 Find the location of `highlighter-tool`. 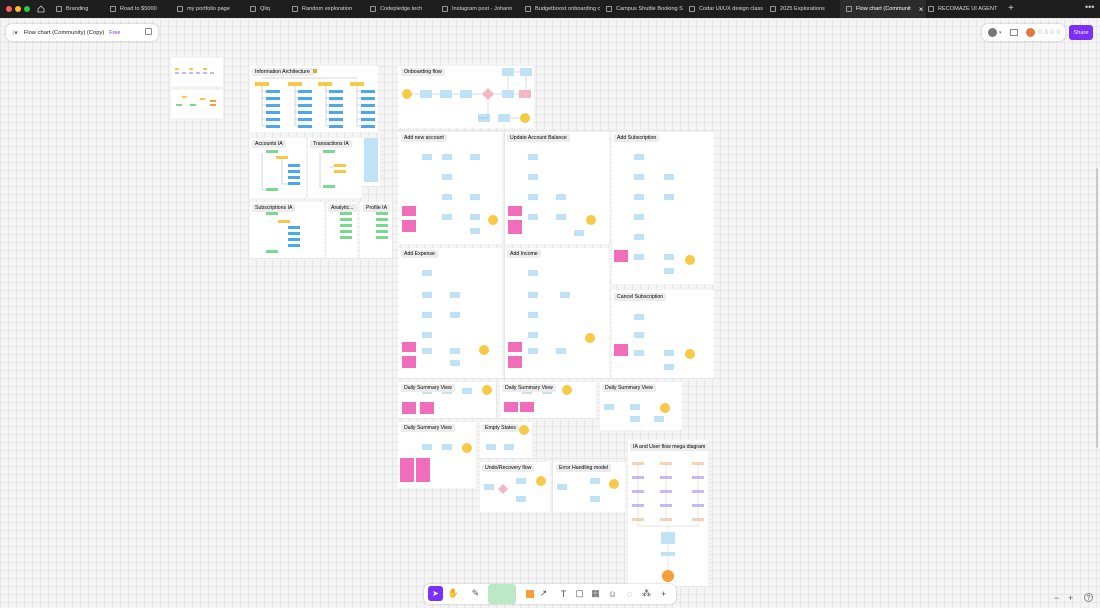

highlighter-tool is located at coordinates (502, 594).